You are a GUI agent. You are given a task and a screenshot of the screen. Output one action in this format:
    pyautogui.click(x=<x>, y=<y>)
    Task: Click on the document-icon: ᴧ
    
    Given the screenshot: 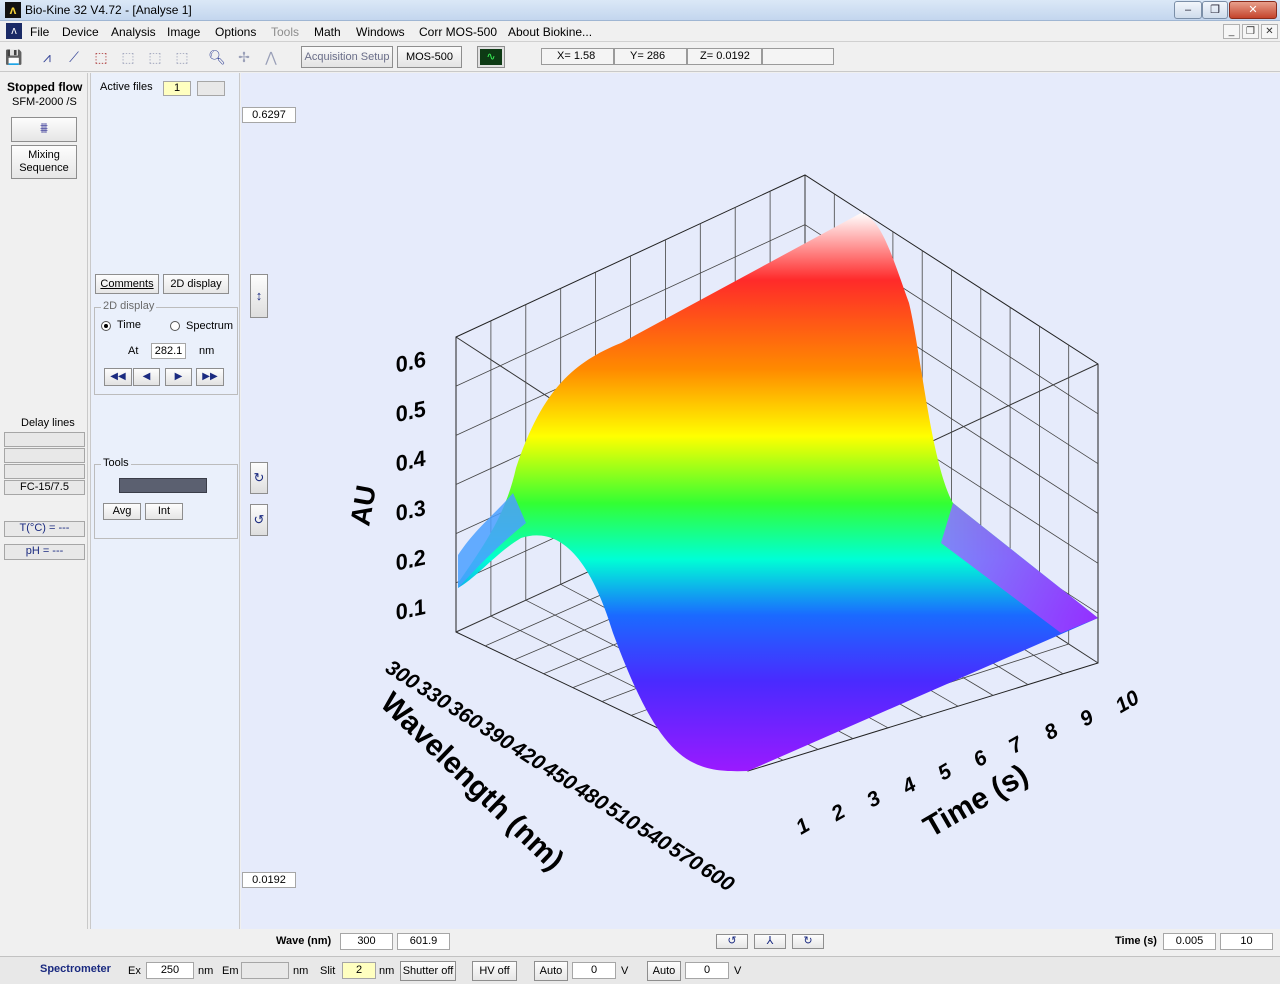 What is the action you would take?
    pyautogui.click(x=14, y=31)
    